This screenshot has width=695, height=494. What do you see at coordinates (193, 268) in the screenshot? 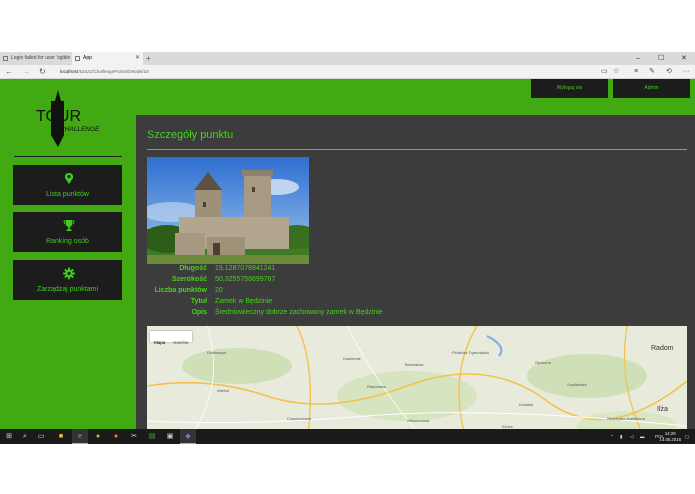
I see `detail-label: Długość` at bounding box center [193, 268].